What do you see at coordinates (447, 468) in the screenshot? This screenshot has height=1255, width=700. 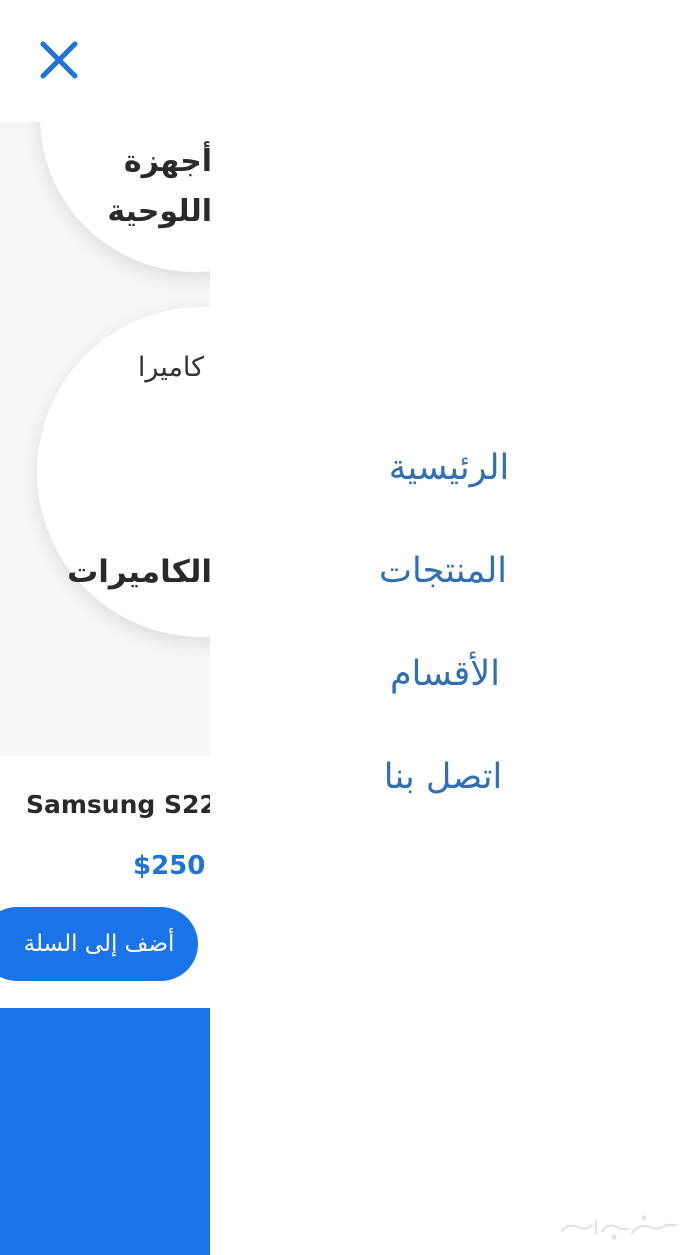 I see `menu-item-home: الرئيسية` at bounding box center [447, 468].